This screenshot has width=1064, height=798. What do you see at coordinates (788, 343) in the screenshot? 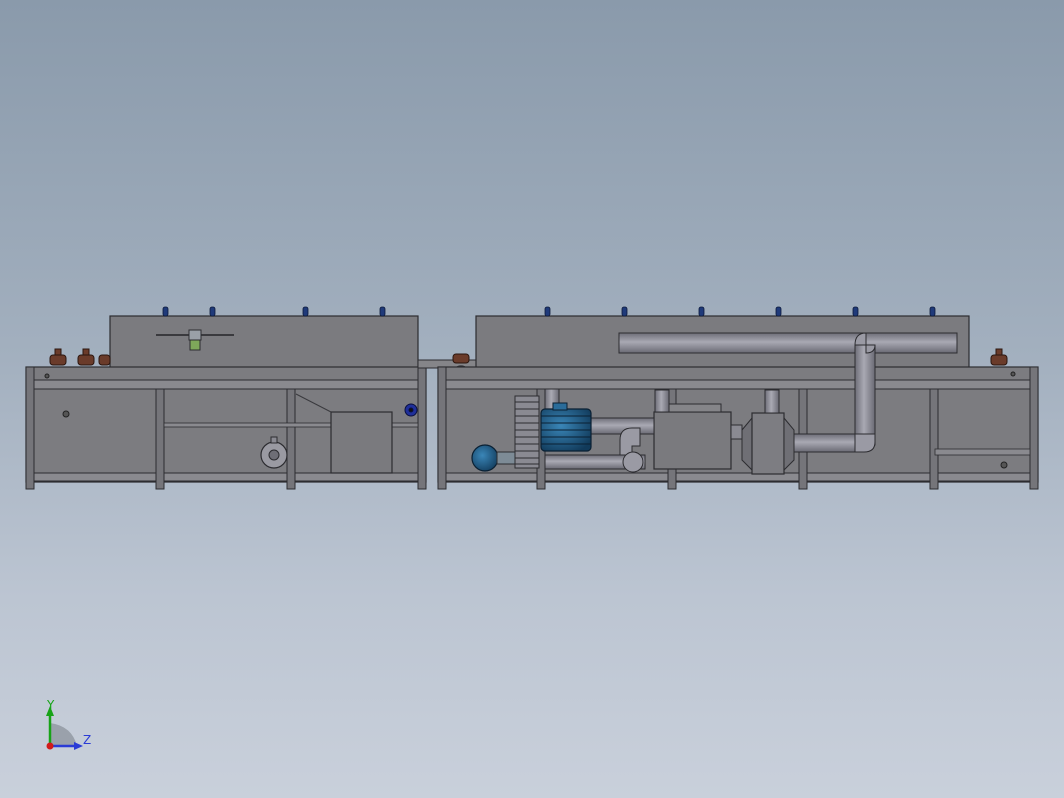
I see `air-duct-horizontal` at bounding box center [788, 343].